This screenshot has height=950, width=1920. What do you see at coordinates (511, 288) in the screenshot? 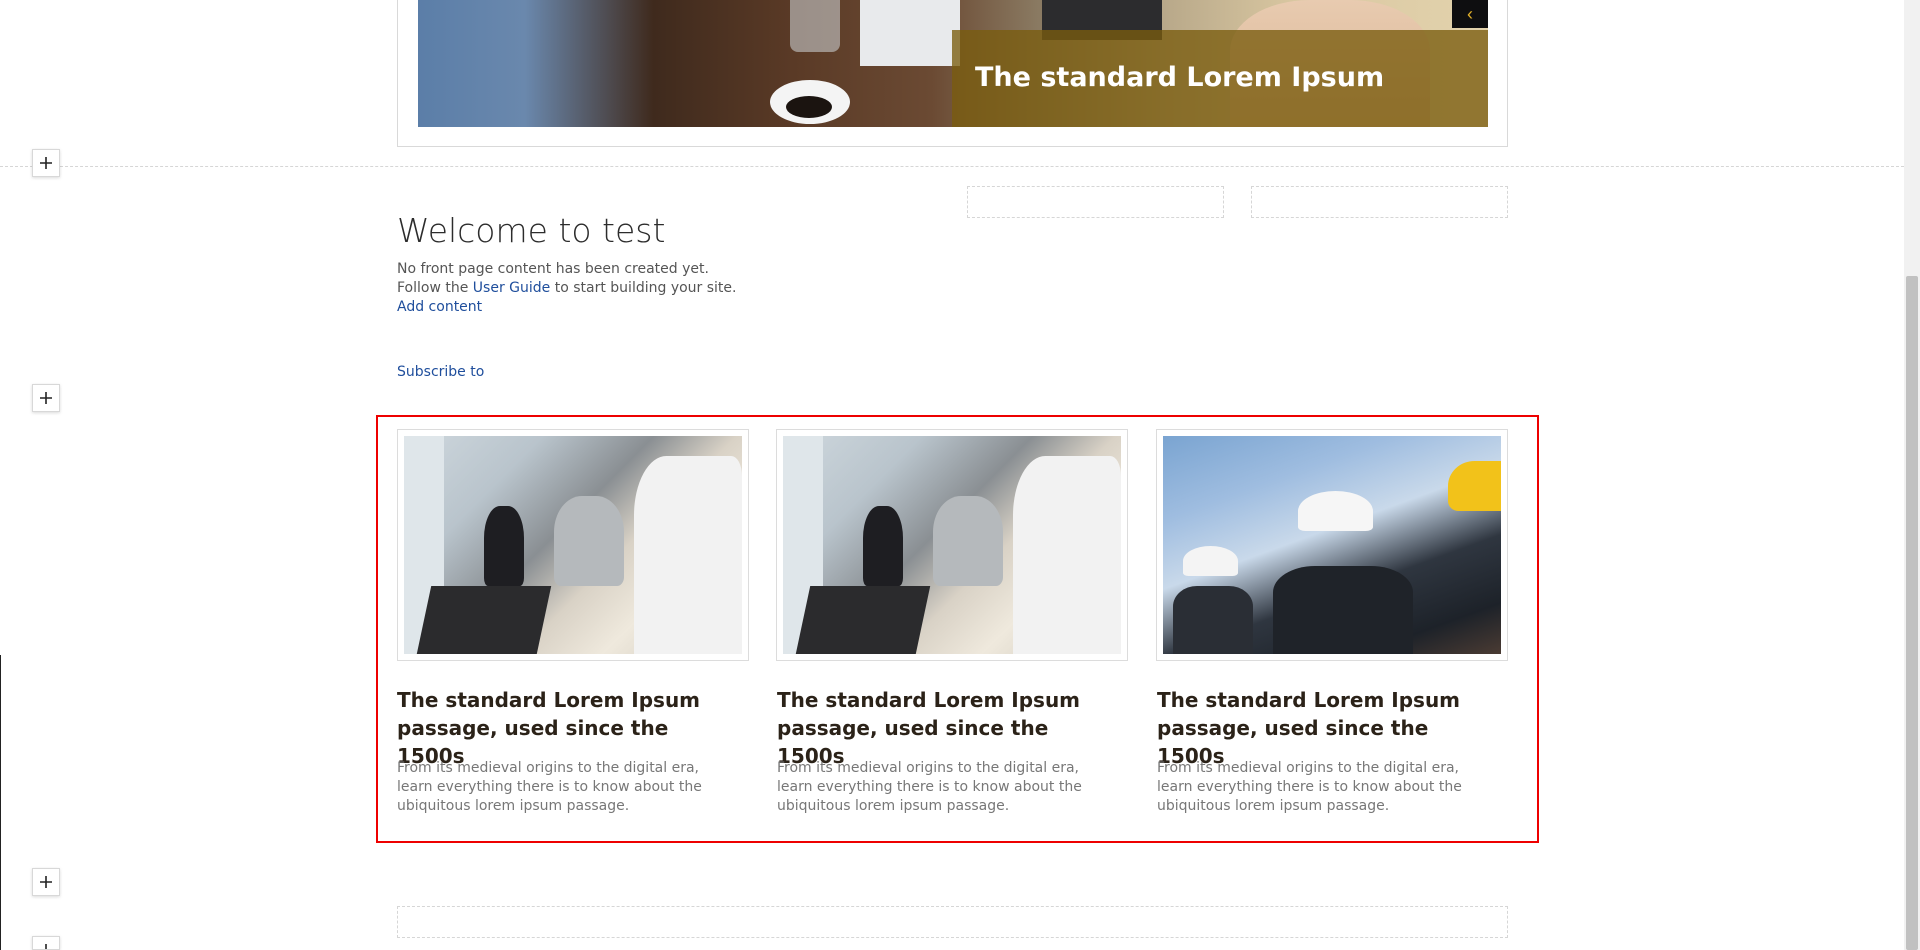
I see `user-guide-link: User Guide` at bounding box center [511, 288].